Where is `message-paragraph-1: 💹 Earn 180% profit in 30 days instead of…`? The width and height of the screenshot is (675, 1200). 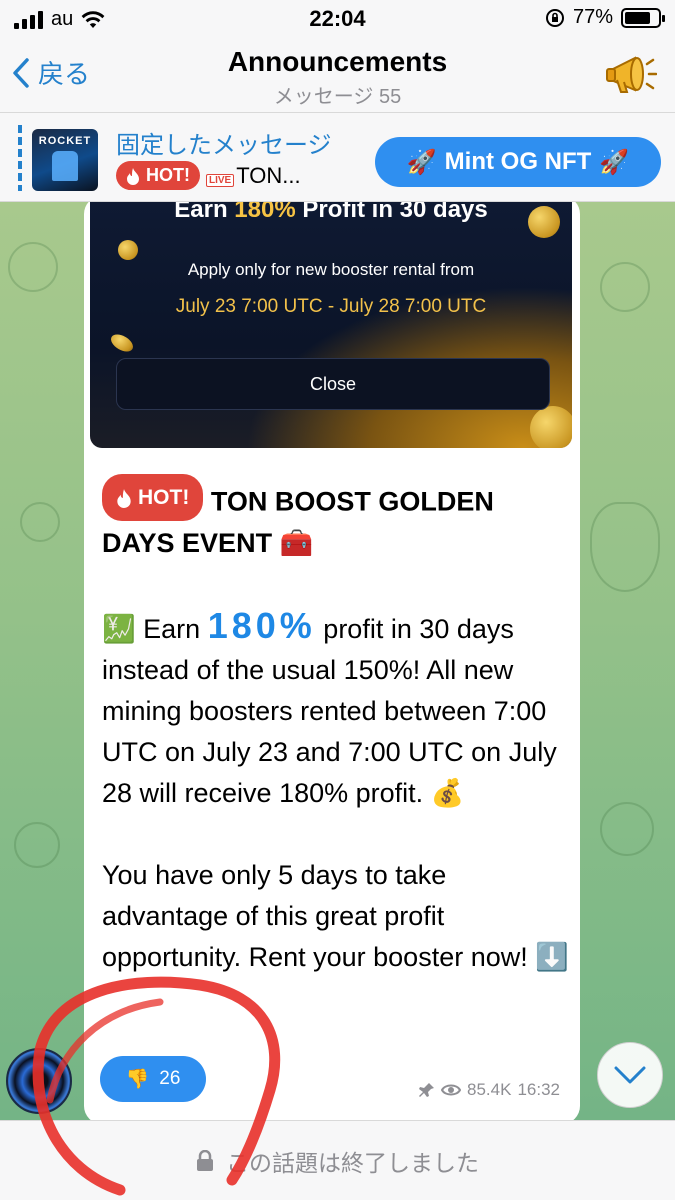
message-paragraph-1: 💹 Earn 180% profit in 30 days instead of… is located at coordinates (337, 709).